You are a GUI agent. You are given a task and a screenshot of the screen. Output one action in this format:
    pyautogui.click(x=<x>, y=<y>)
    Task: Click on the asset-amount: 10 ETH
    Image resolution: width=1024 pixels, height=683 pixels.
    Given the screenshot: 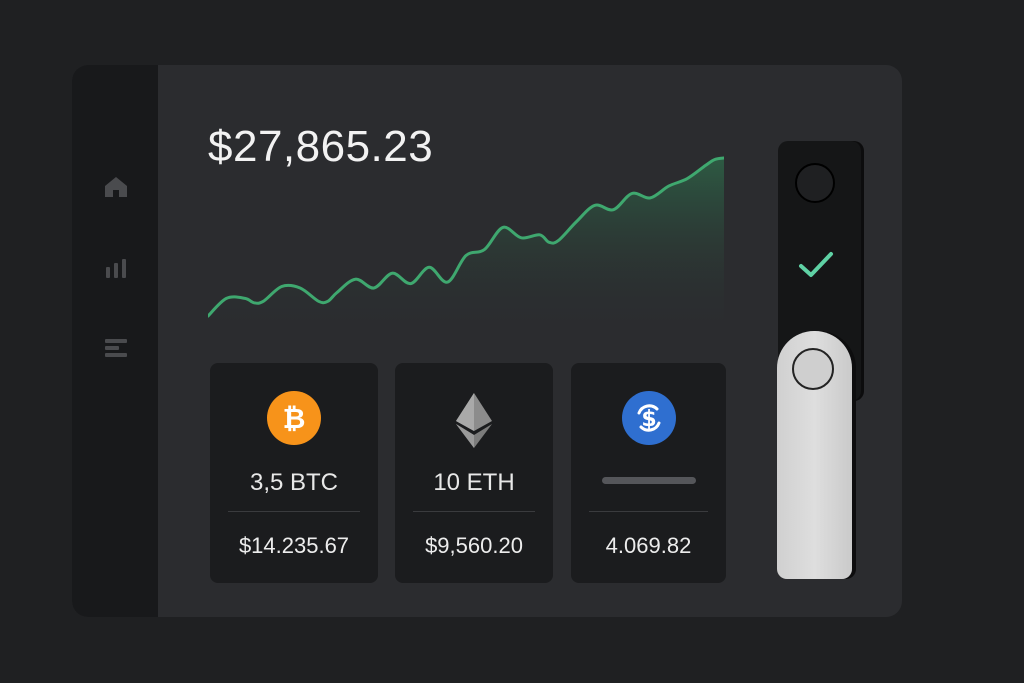 What is the action you would take?
    pyautogui.click(x=474, y=482)
    